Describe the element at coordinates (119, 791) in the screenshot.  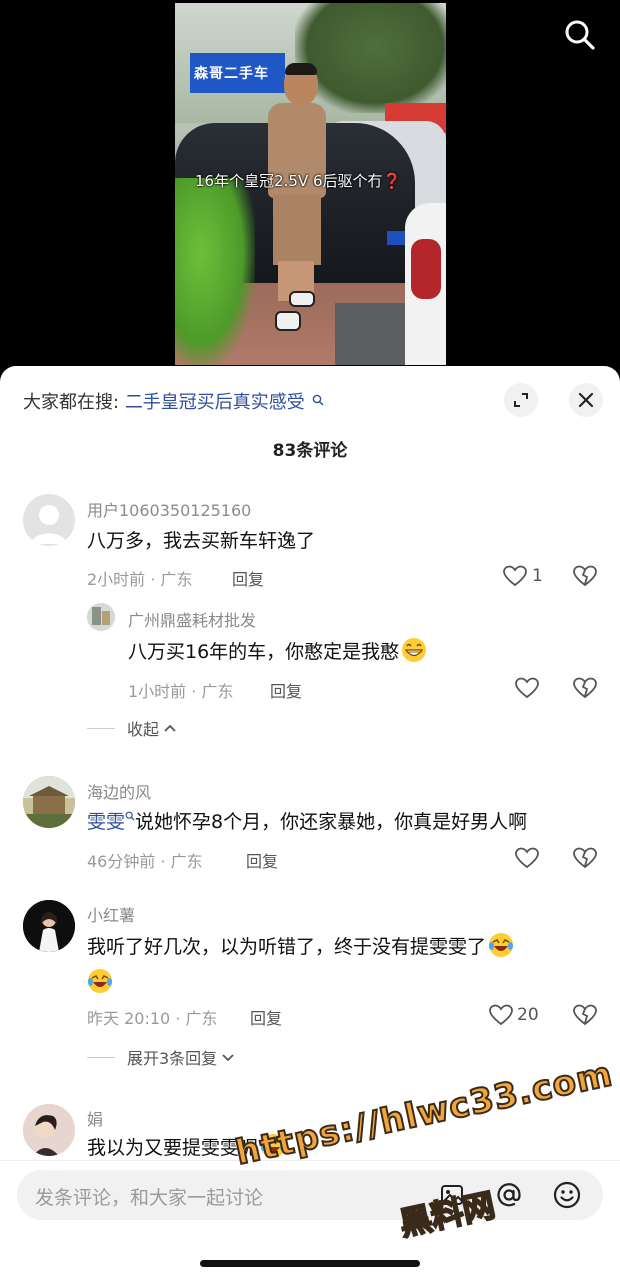
I see `comment-username: 海边的风` at that location.